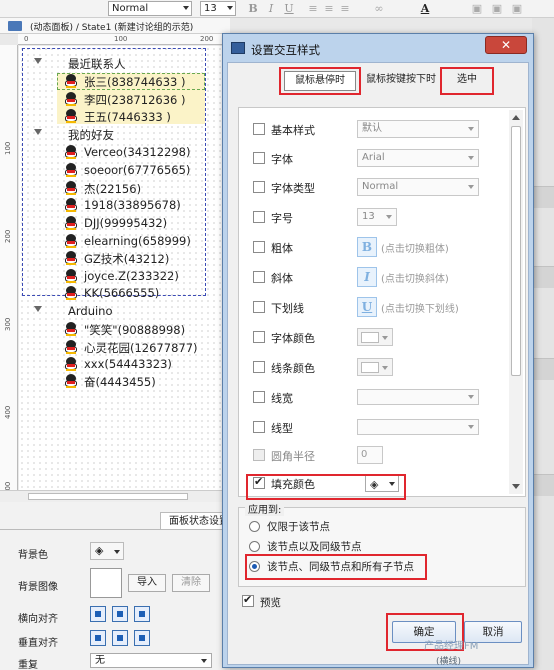 Image resolution: width=554 pixels, height=670 pixels. Describe the element at coordinates (120, 638) in the screenshot. I see `align-middle-icon` at that location.